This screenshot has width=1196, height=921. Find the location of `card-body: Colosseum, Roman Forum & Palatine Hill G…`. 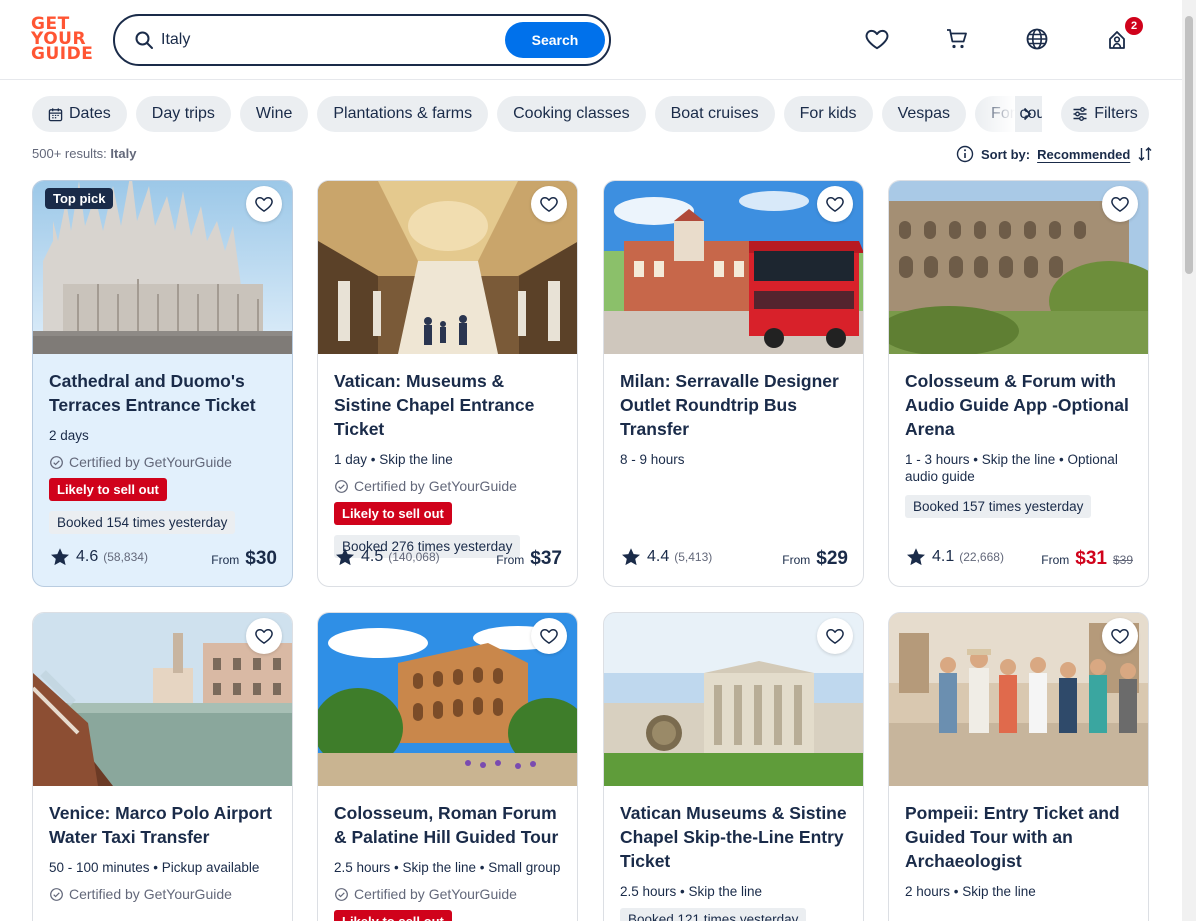

card-body: Colosseum, Roman Forum & Palatine Hill G… is located at coordinates (448, 861).